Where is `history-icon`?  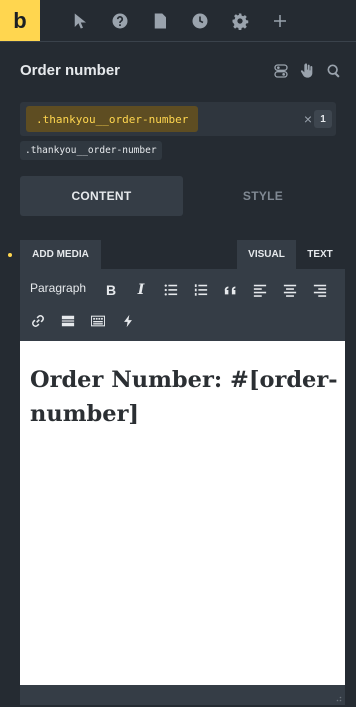 history-icon is located at coordinates (200, 21).